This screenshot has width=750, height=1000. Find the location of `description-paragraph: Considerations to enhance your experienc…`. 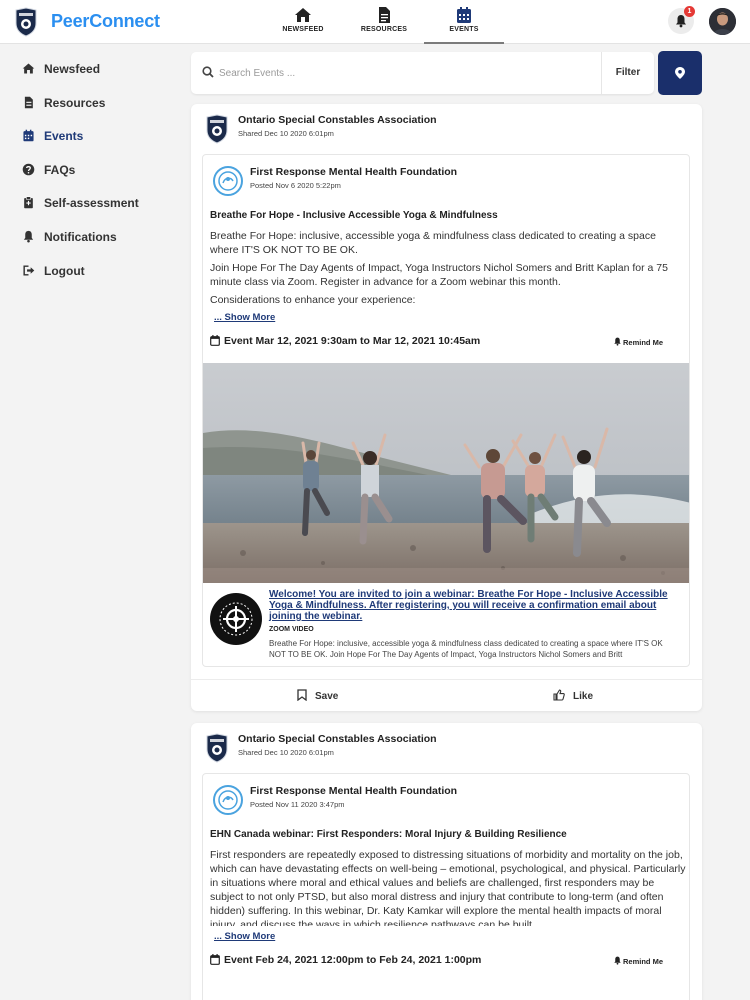

description-paragraph: Considerations to enhance your experienc… is located at coordinates (313, 300).